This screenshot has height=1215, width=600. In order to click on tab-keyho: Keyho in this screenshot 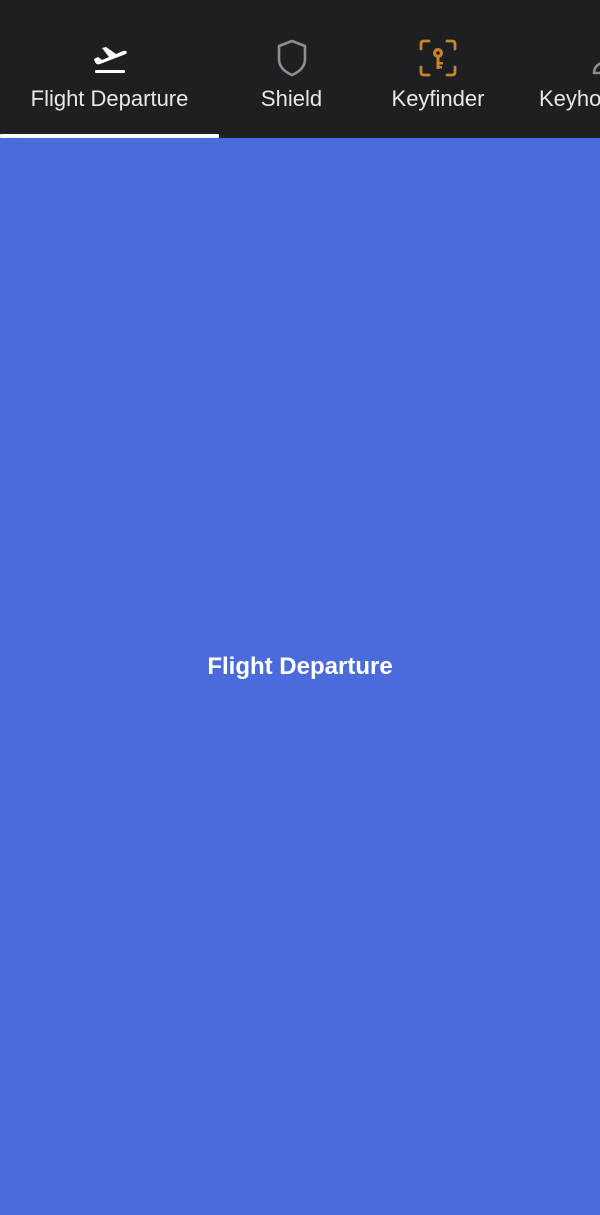, I will do `click(556, 69)`.